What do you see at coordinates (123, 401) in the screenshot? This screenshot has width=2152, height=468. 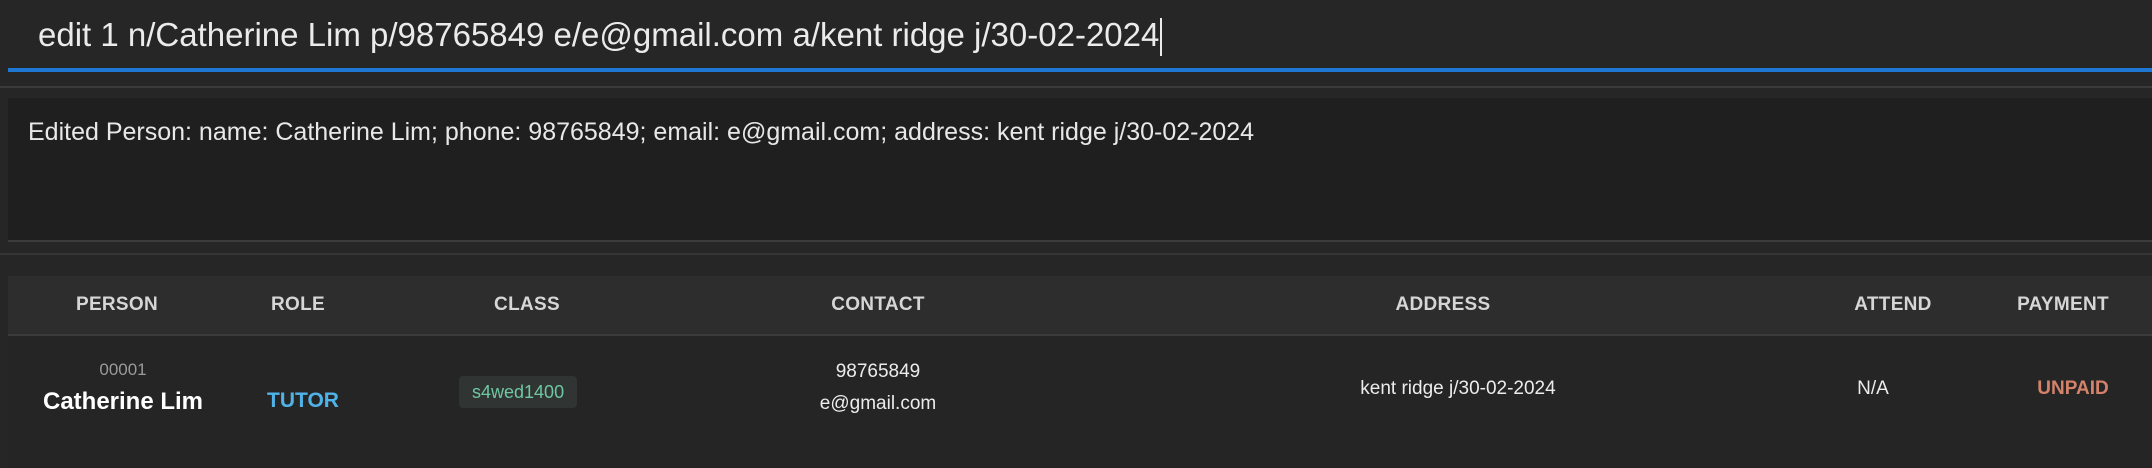 I see `person-name: Catherine Lim` at bounding box center [123, 401].